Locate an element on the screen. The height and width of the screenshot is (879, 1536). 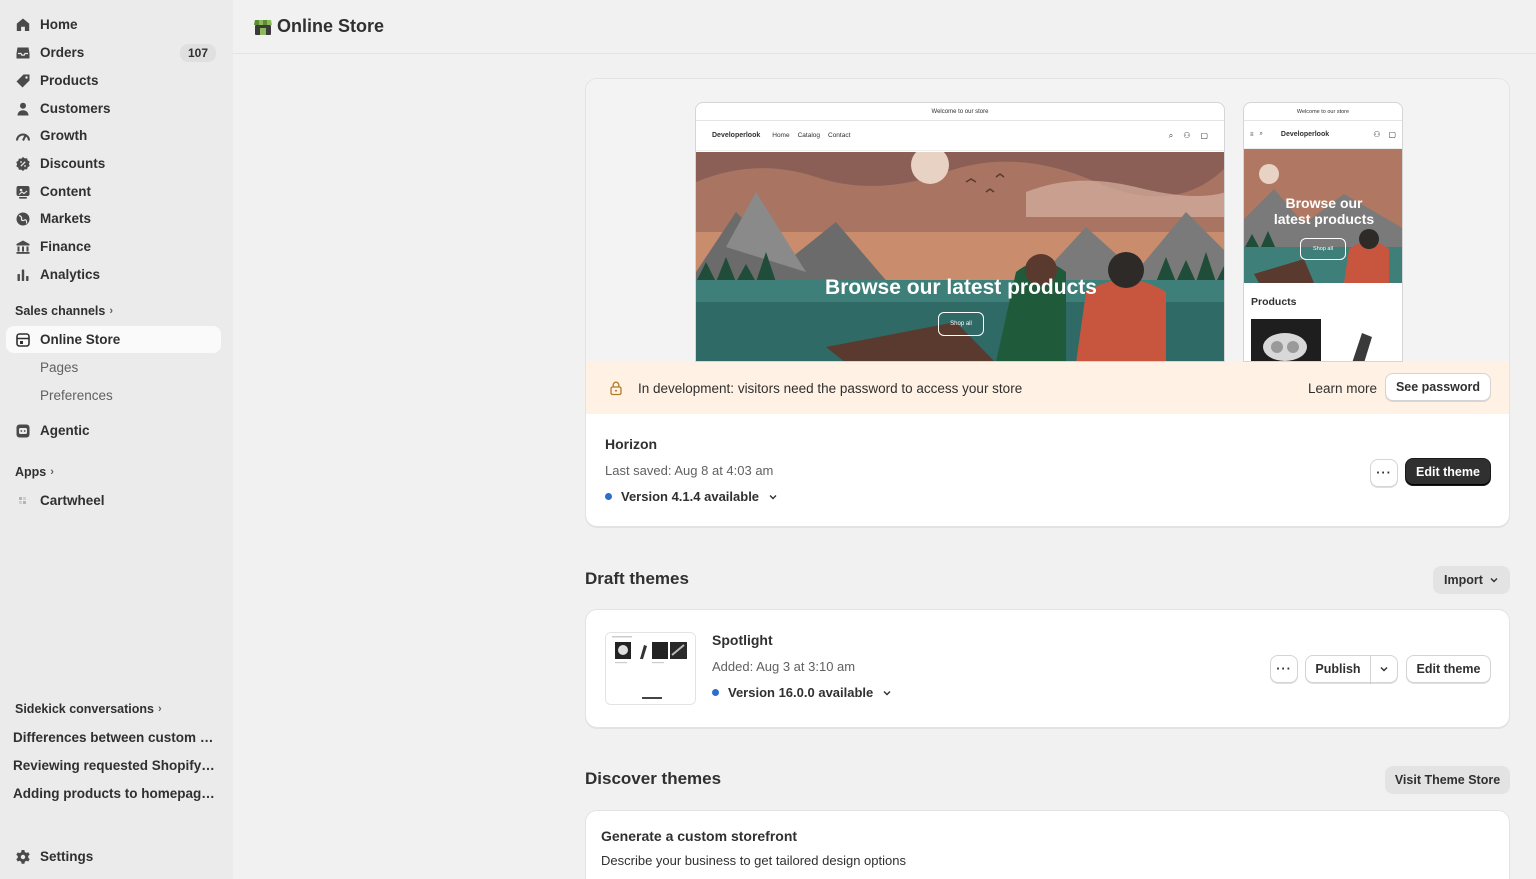
sales-channels-header: Sales channels › is located at coordinates (64, 311).